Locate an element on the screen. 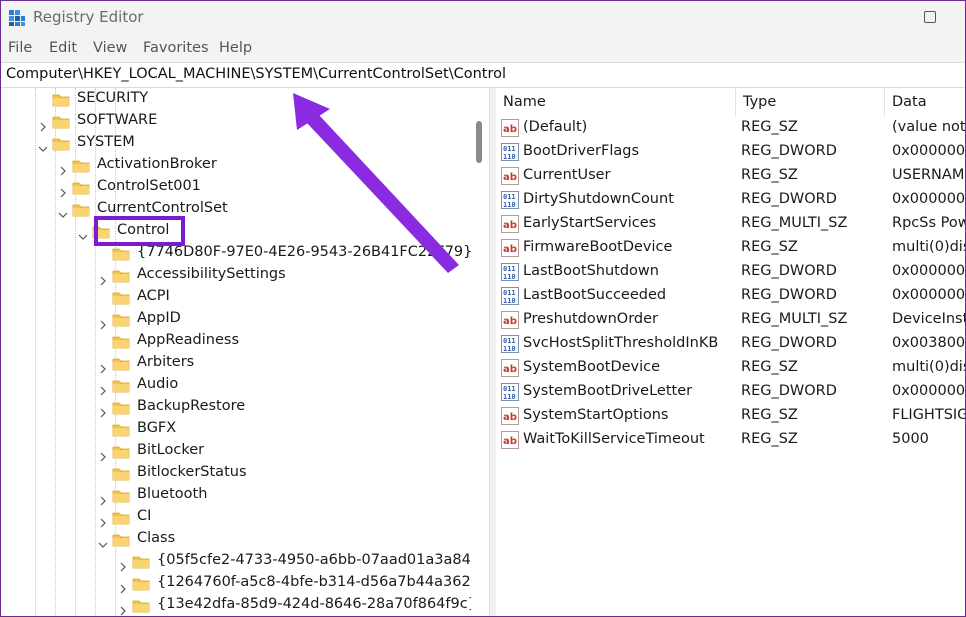  tree-node: CI is located at coordinates (236, 518).